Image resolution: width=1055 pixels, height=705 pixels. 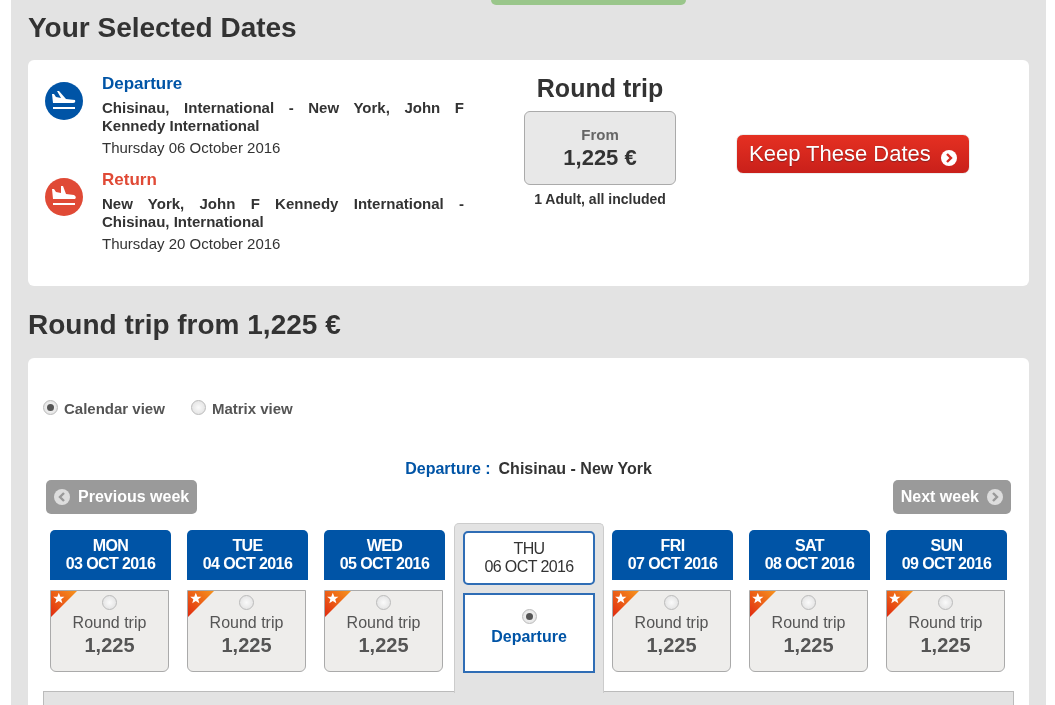 I want to click on from-label: From, so click(x=600, y=134).